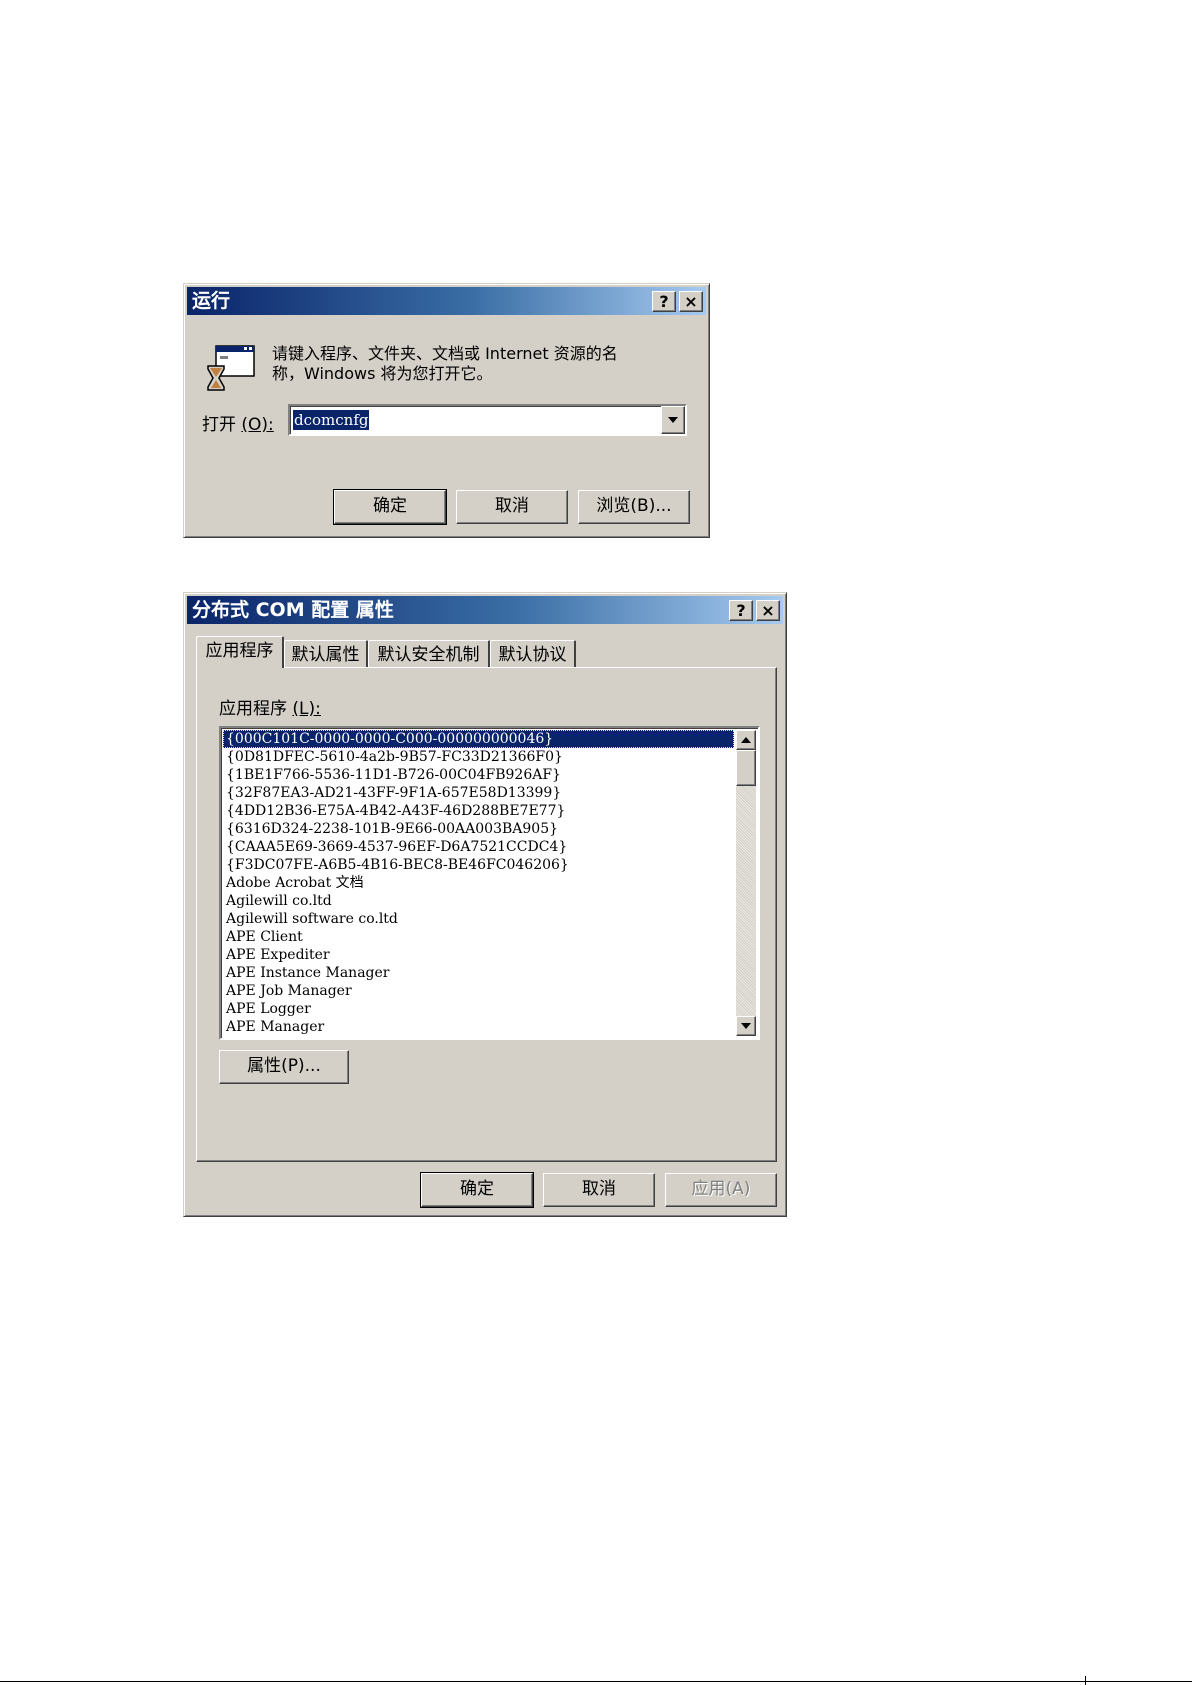  I want to click on list-item: {000C101C-0000-0000-C000-000000000046}, so click(478, 739).